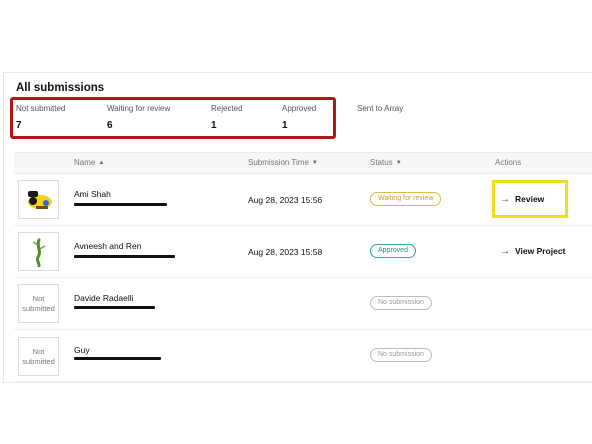 The image size is (592, 444). Describe the element at coordinates (505, 251) in the screenshot. I see `arrow-right-icon: →` at that location.